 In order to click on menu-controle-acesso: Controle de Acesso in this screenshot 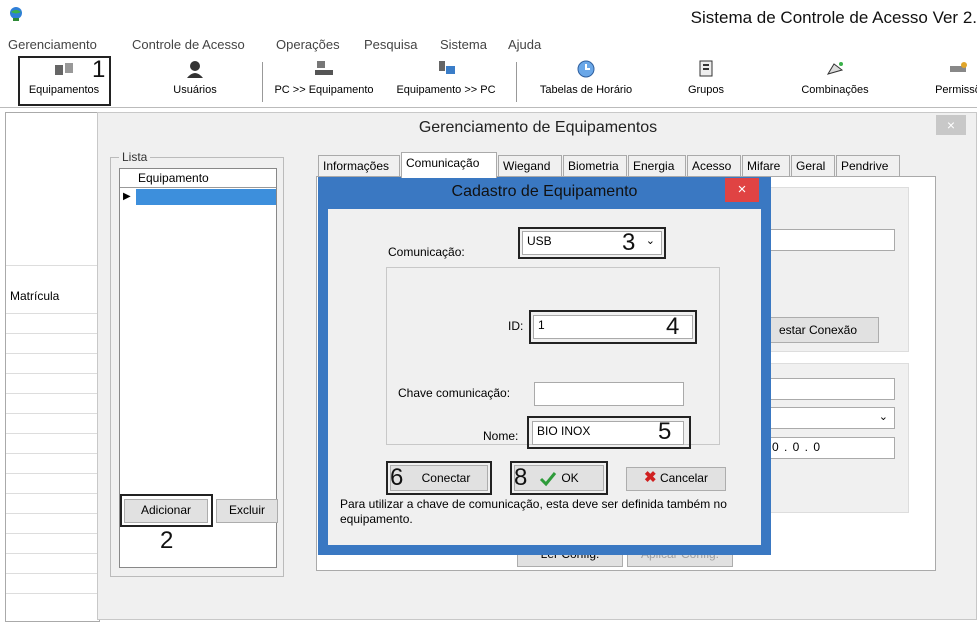, I will do `click(188, 44)`.